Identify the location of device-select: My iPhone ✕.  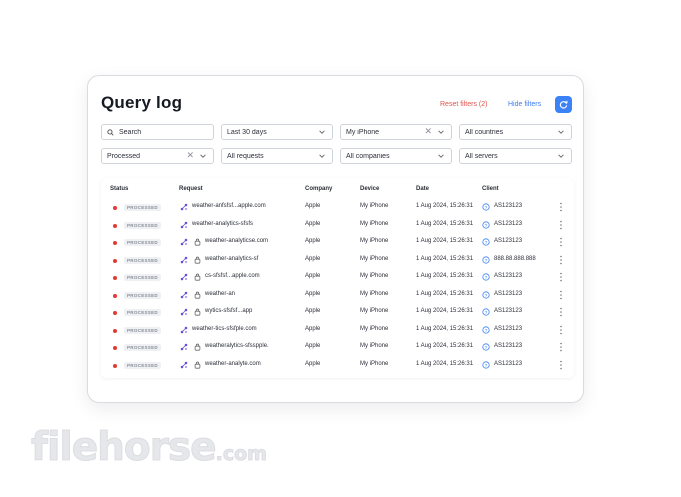
(396, 132).